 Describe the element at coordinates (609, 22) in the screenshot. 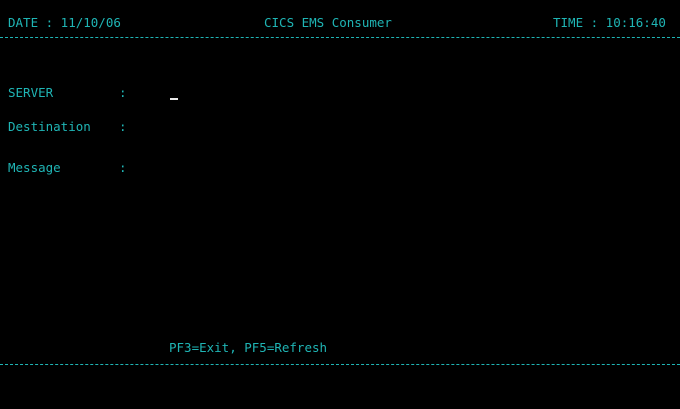

I see `time-label: TIME : 10:16:40` at that location.